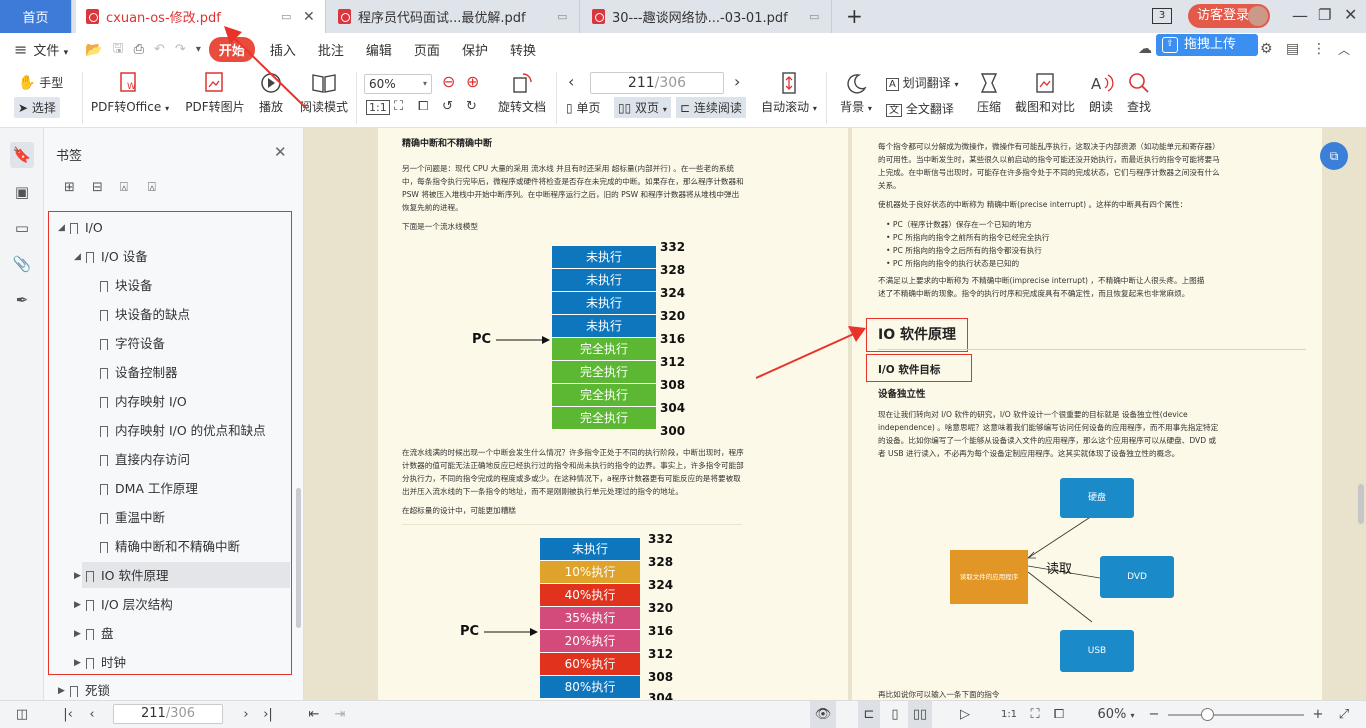 The width and height of the screenshot is (1366, 728). Describe the element at coordinates (20, 49) in the screenshot. I see `hamburger-icon: ≡` at that location.